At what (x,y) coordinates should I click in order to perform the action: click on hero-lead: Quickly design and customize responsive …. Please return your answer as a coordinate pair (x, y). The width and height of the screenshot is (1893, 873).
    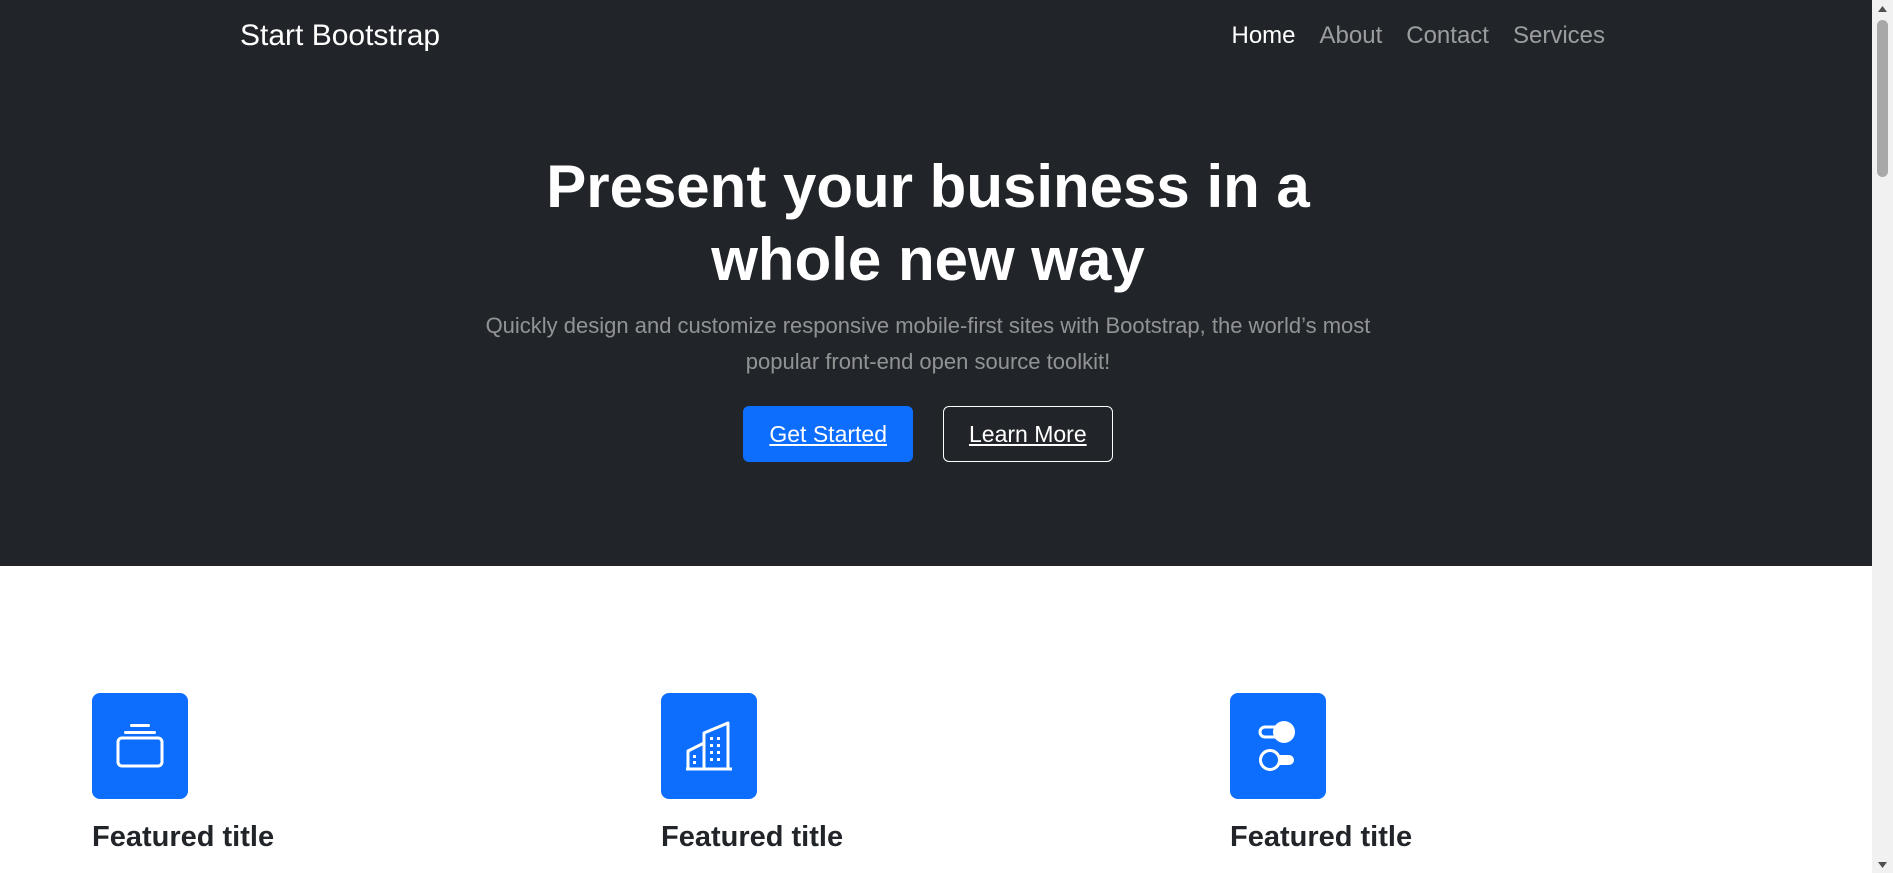
    Looking at the image, I should click on (928, 343).